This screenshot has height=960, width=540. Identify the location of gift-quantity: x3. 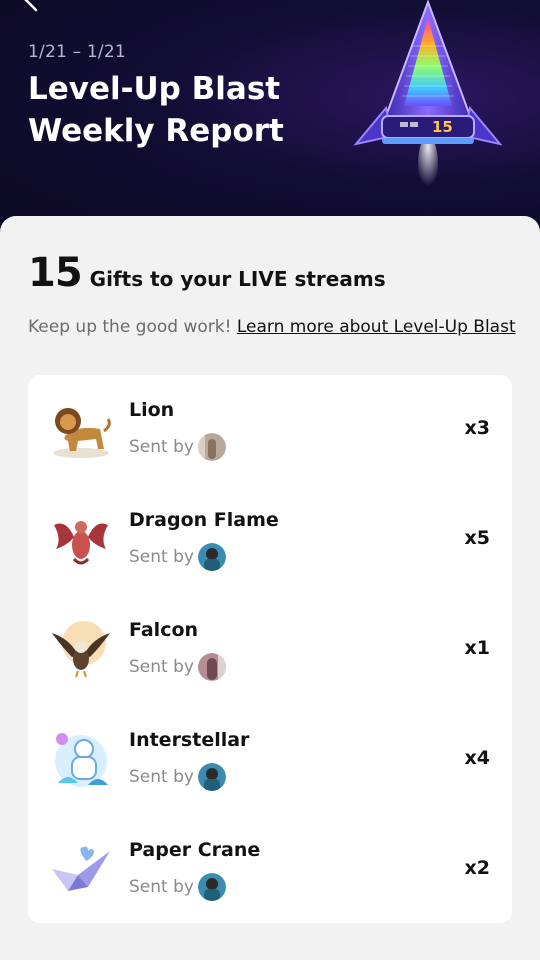
(477, 428).